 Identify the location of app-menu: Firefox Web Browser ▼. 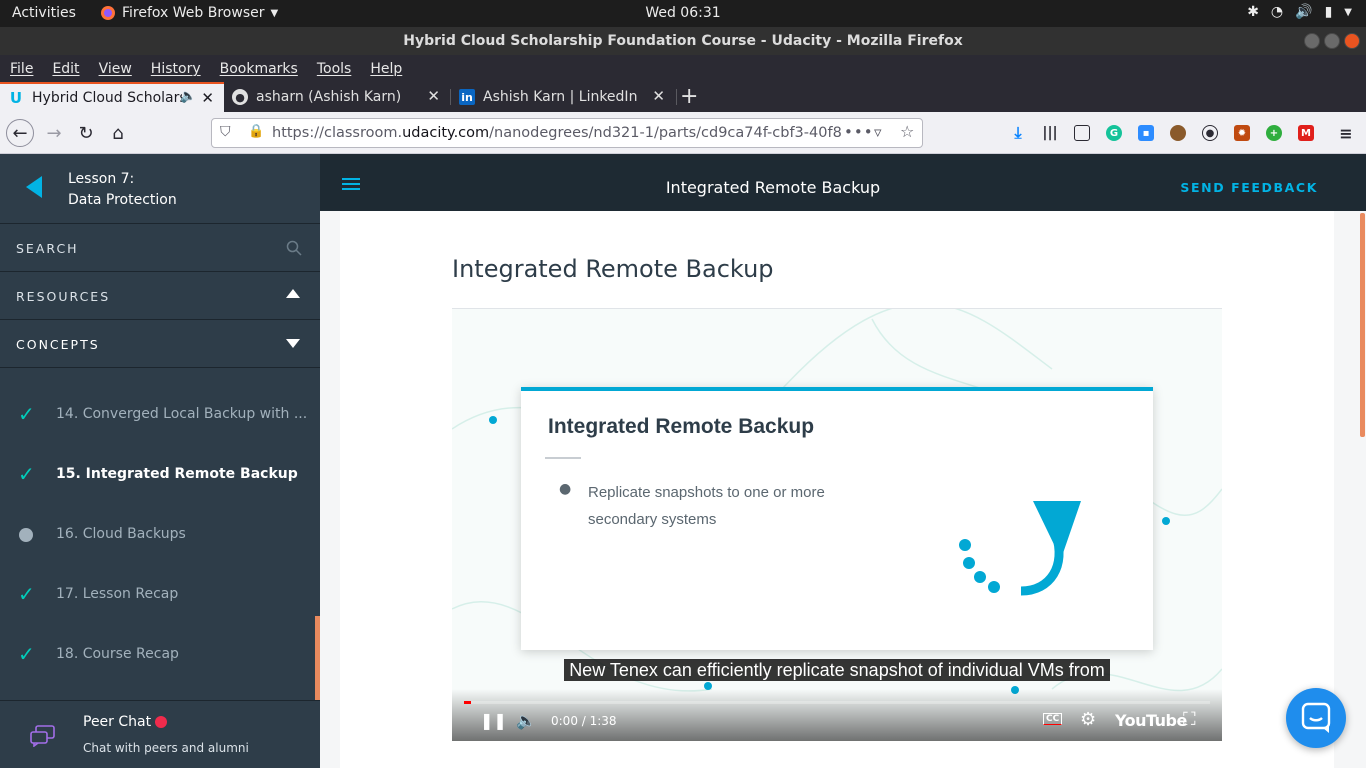
(189, 13).